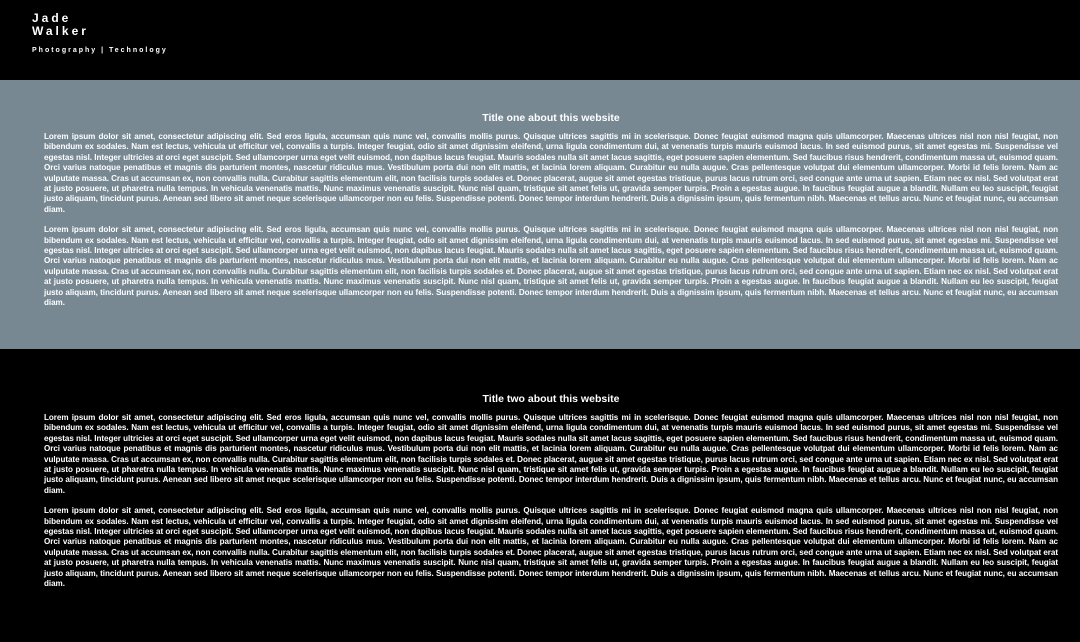  Describe the element at coordinates (551, 399) in the screenshot. I see `section-two-title: Title two about this website` at that location.